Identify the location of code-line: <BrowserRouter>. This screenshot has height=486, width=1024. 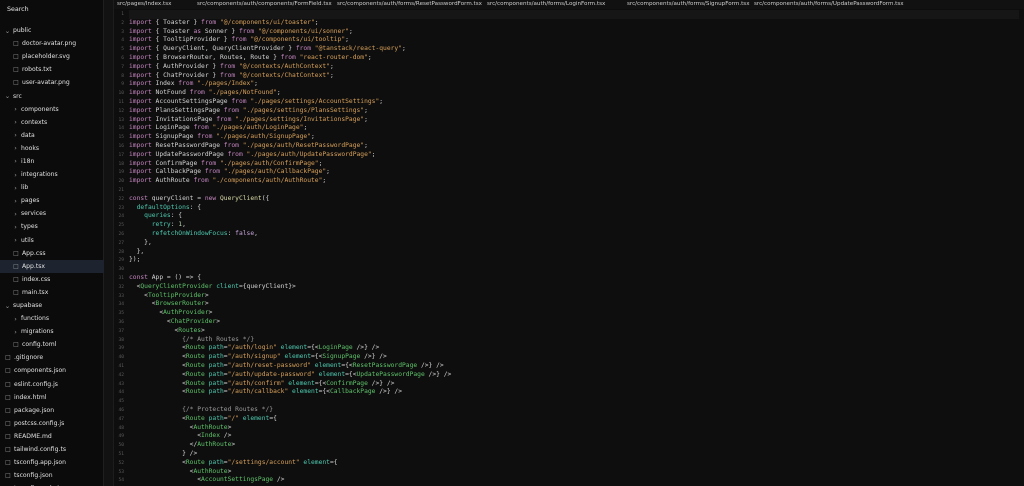
(169, 304).